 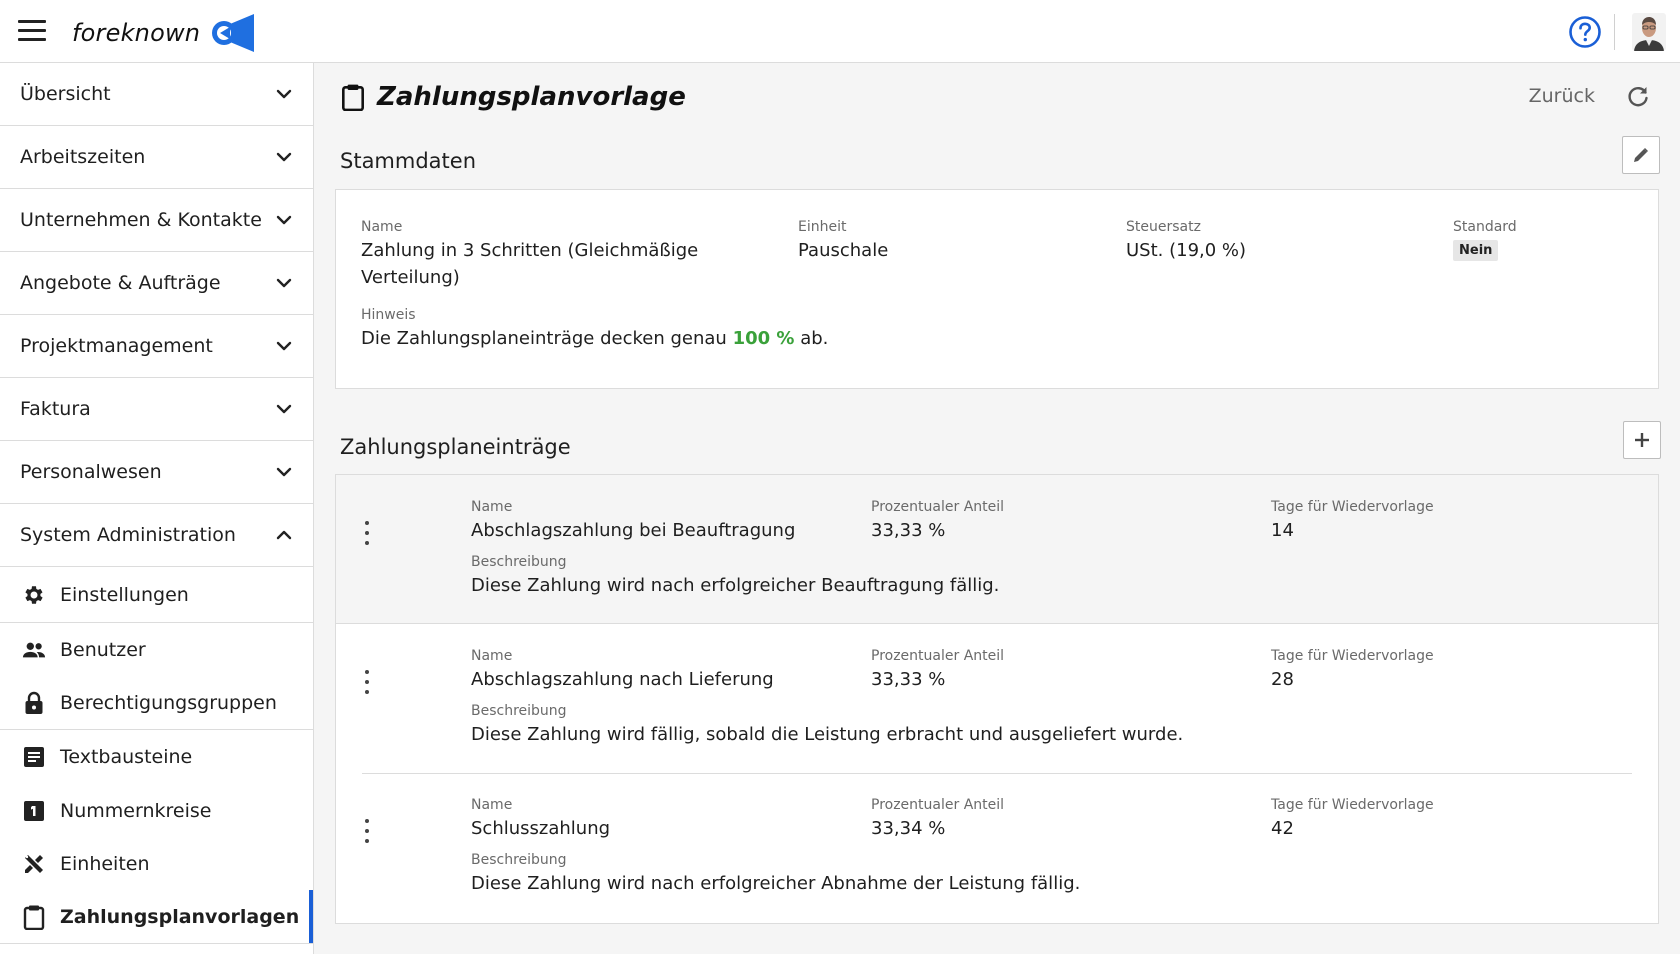 I want to click on entry-tage-value: 28, so click(x=1282, y=679).